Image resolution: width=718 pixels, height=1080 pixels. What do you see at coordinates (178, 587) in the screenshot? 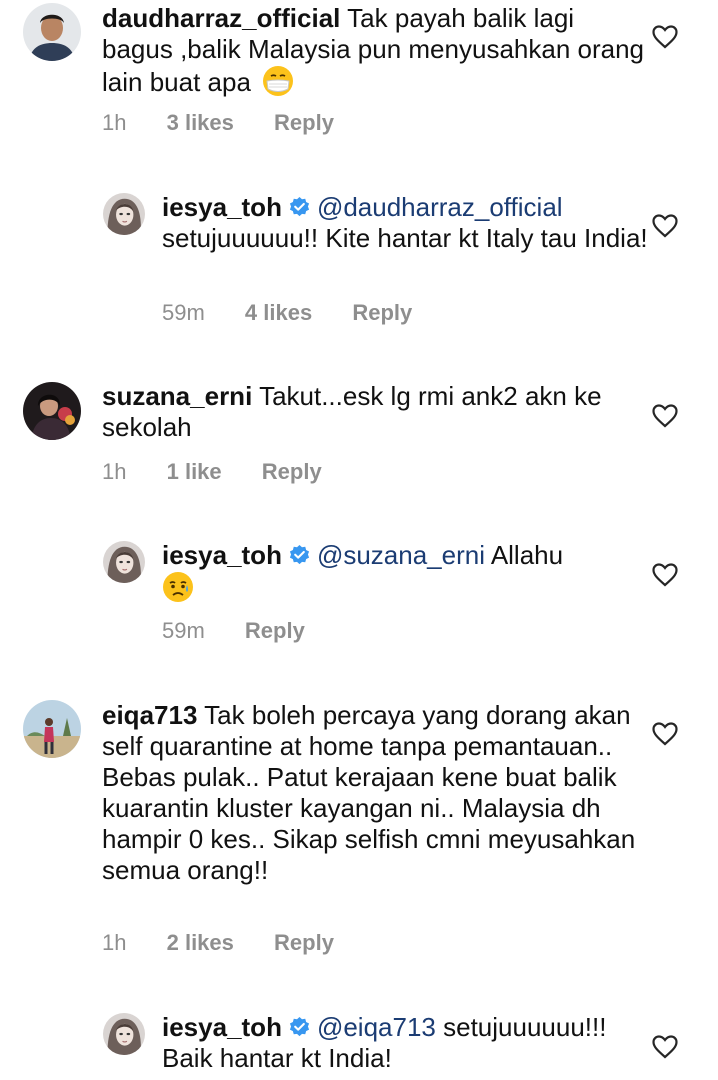
I see `sad-but-relieved-face-emoji` at bounding box center [178, 587].